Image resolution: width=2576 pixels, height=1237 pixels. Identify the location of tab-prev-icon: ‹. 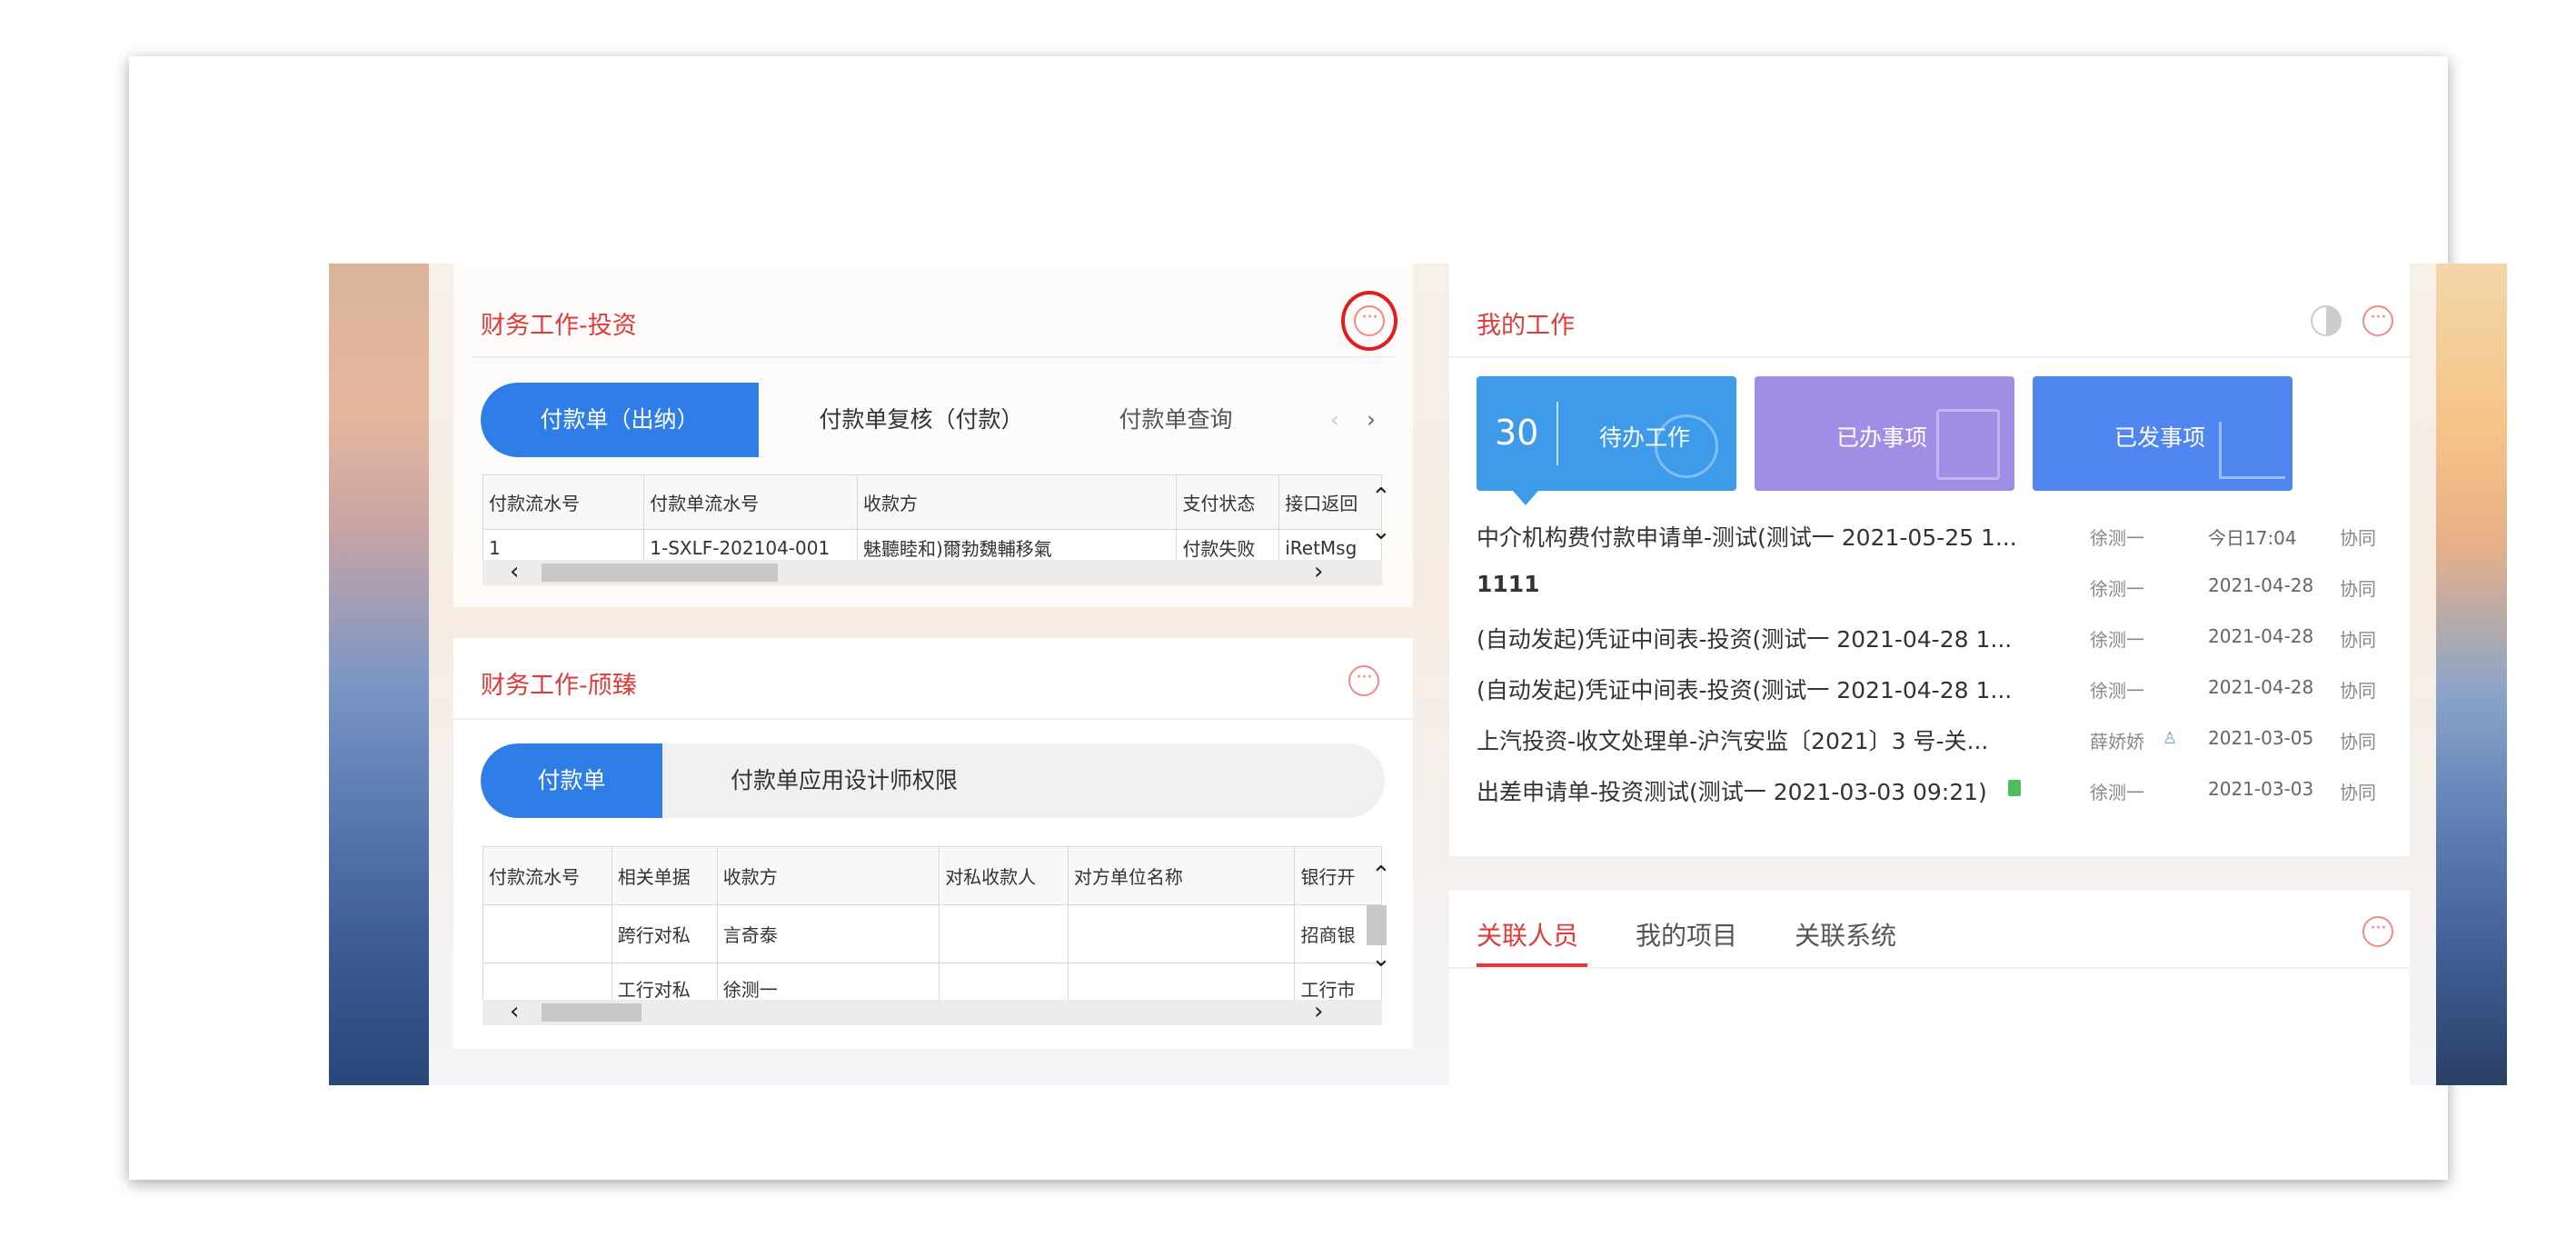
(1334, 420).